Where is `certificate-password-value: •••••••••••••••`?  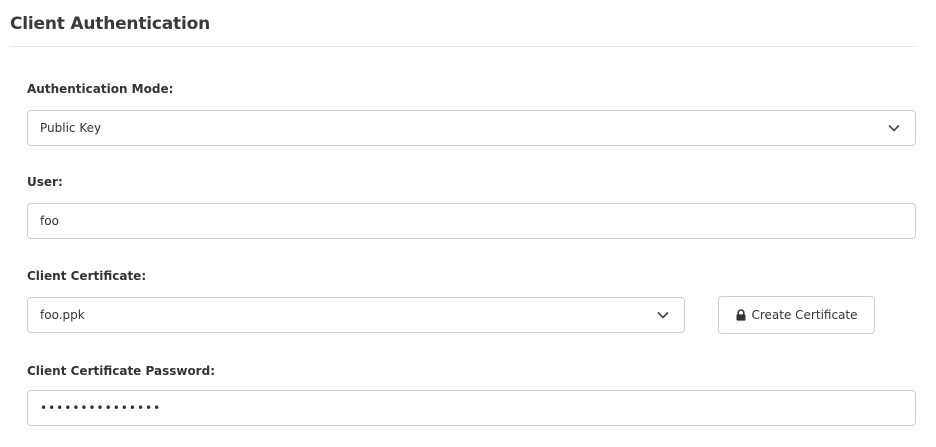 certificate-password-value: ••••••••••••••• is located at coordinates (101, 408).